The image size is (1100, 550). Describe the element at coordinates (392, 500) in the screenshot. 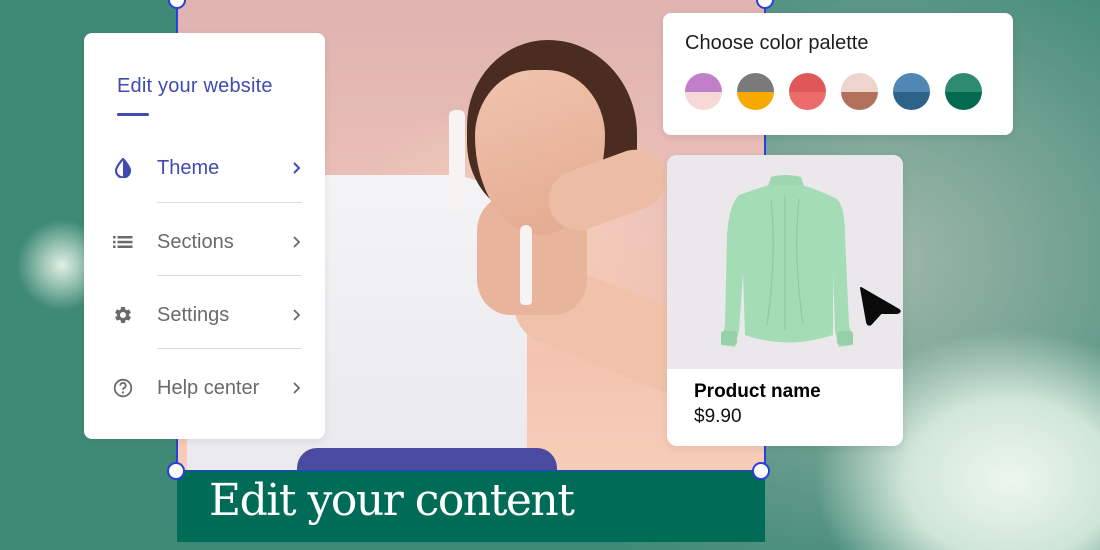

I see `banner-heading: Edit your content` at that location.